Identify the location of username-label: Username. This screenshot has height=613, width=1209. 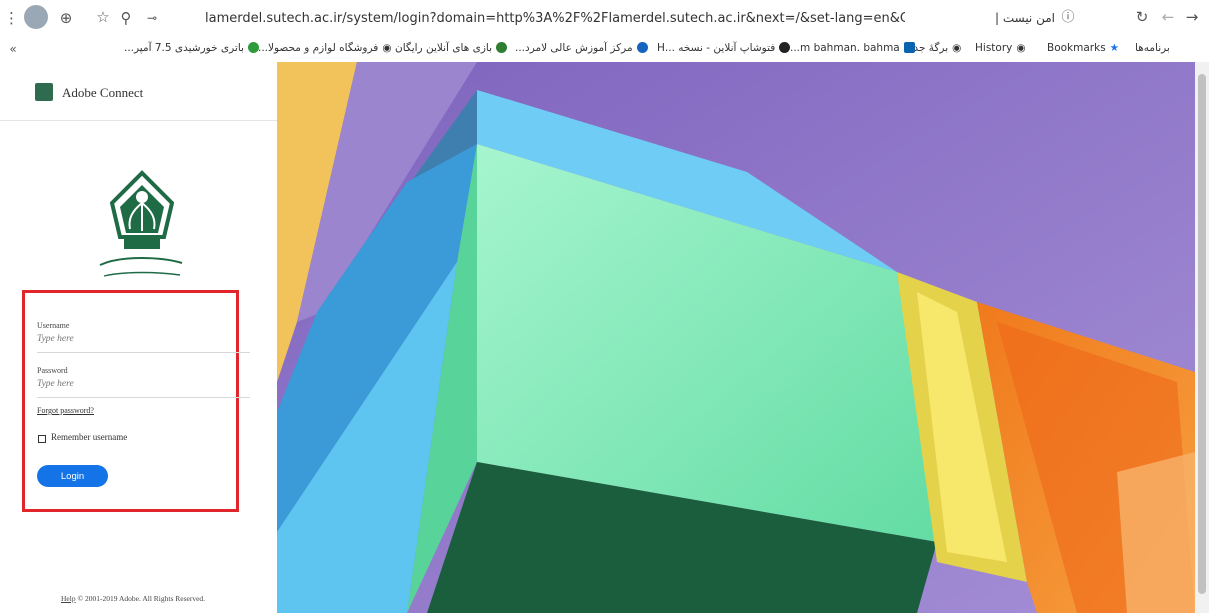
(53, 325).